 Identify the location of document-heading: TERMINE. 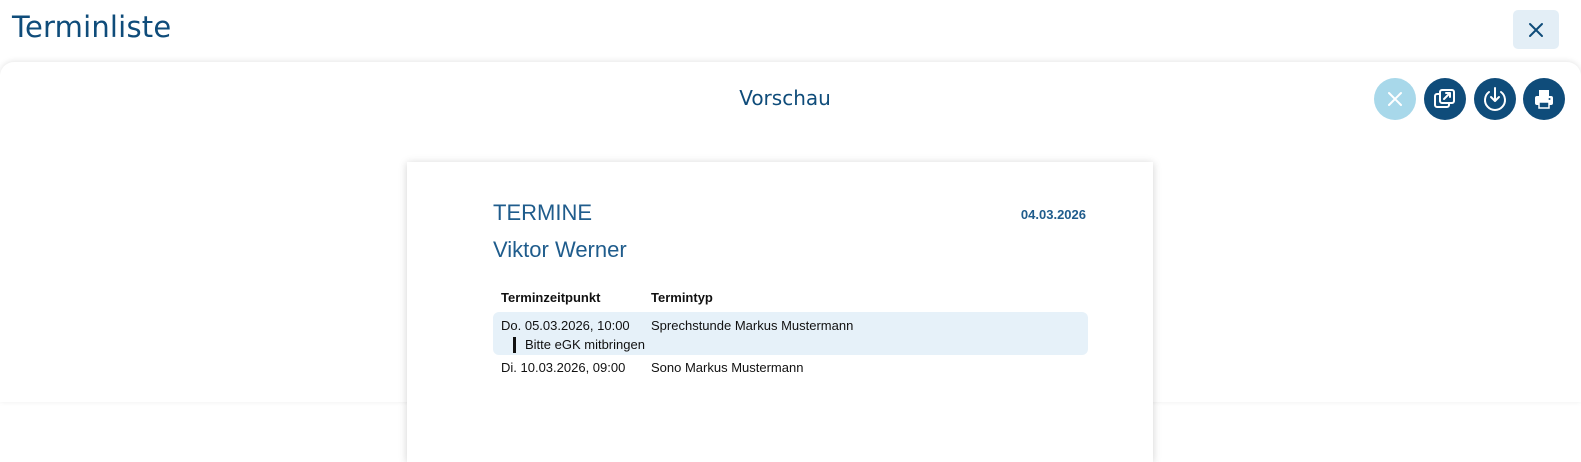
(542, 212).